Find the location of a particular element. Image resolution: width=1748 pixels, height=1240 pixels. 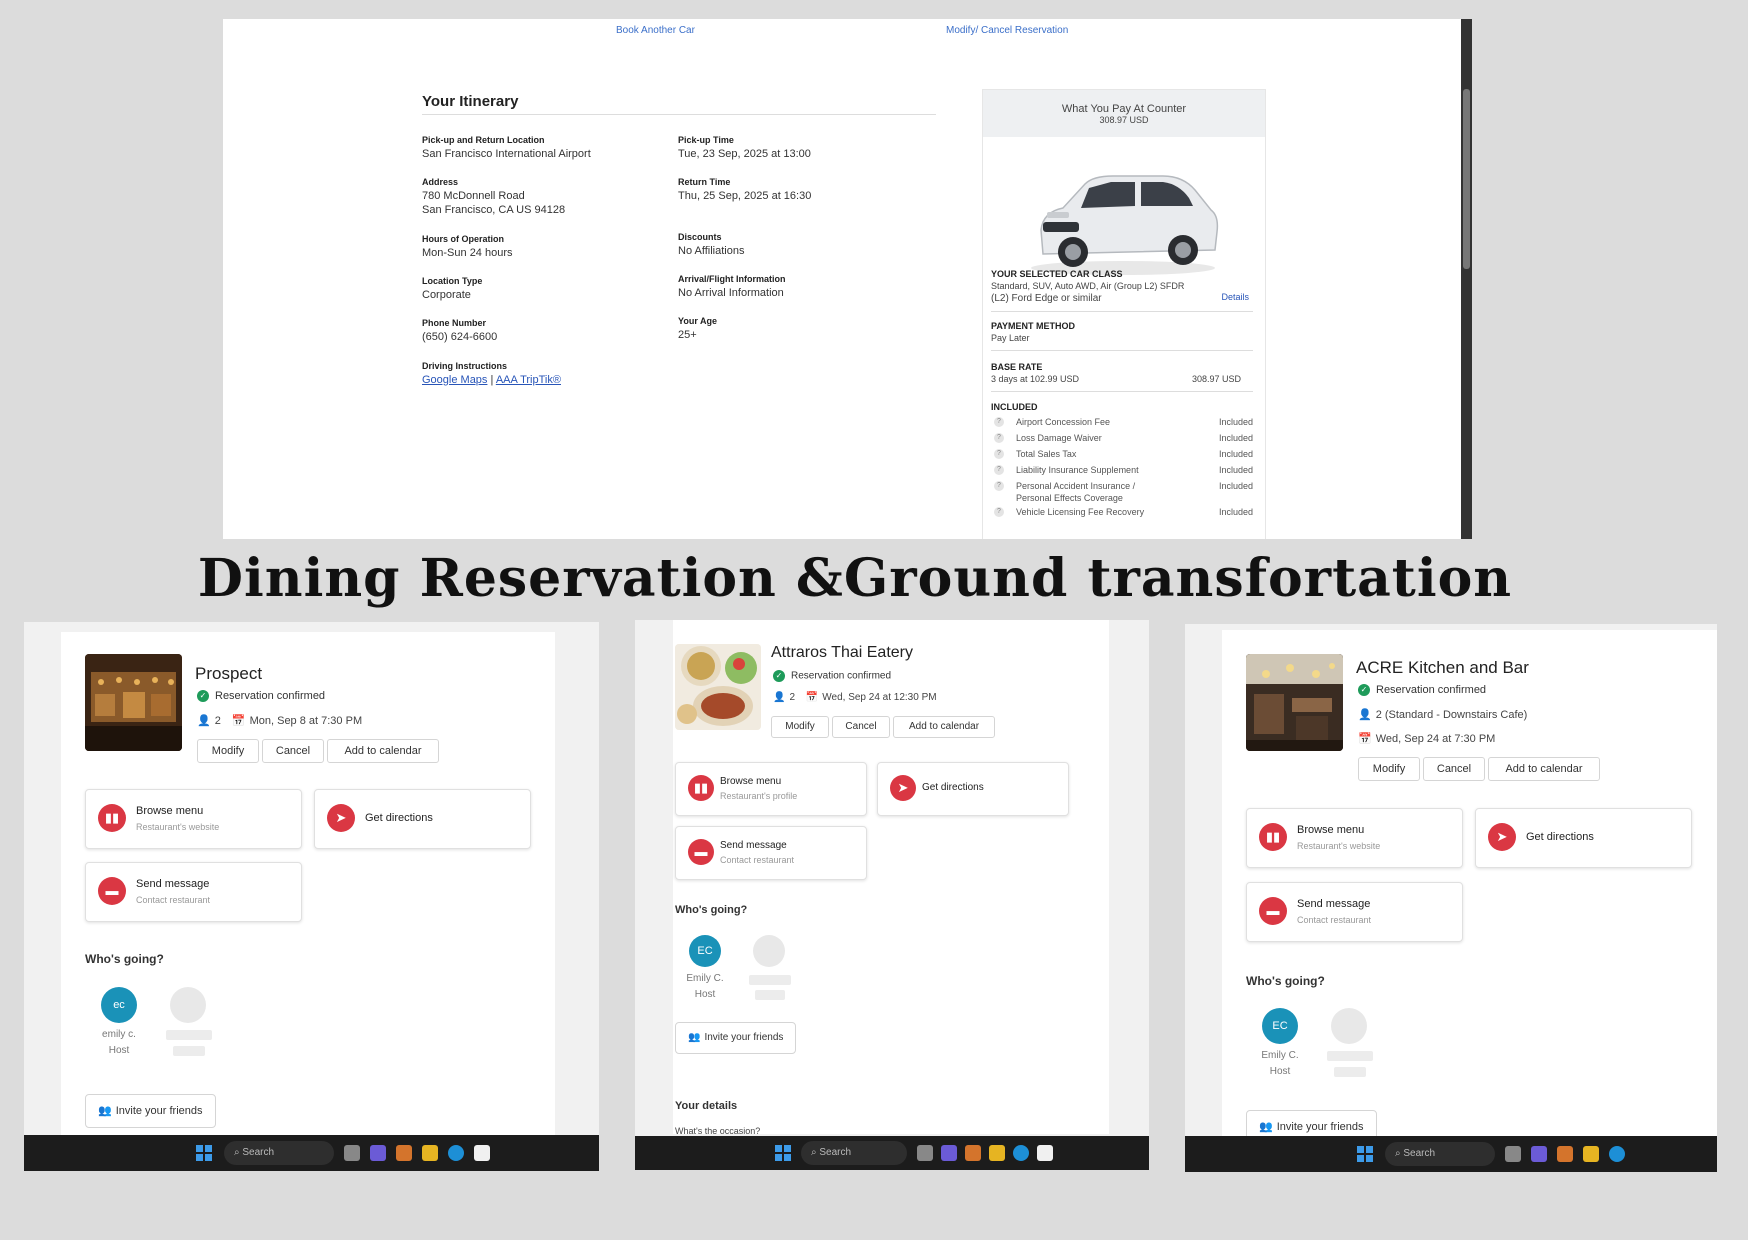

included-fee-row: ? Liability Insurance Supplement Included is located at coordinates (1122, 472).